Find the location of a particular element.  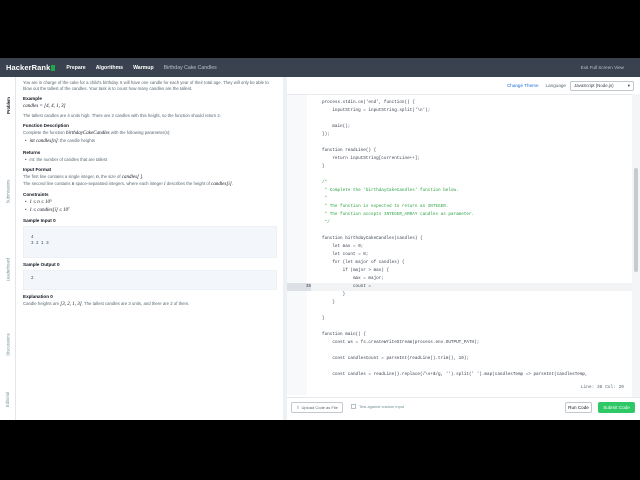

code-line: function birthdayCakeCandles(candles) { is located at coordinates (459, 239).